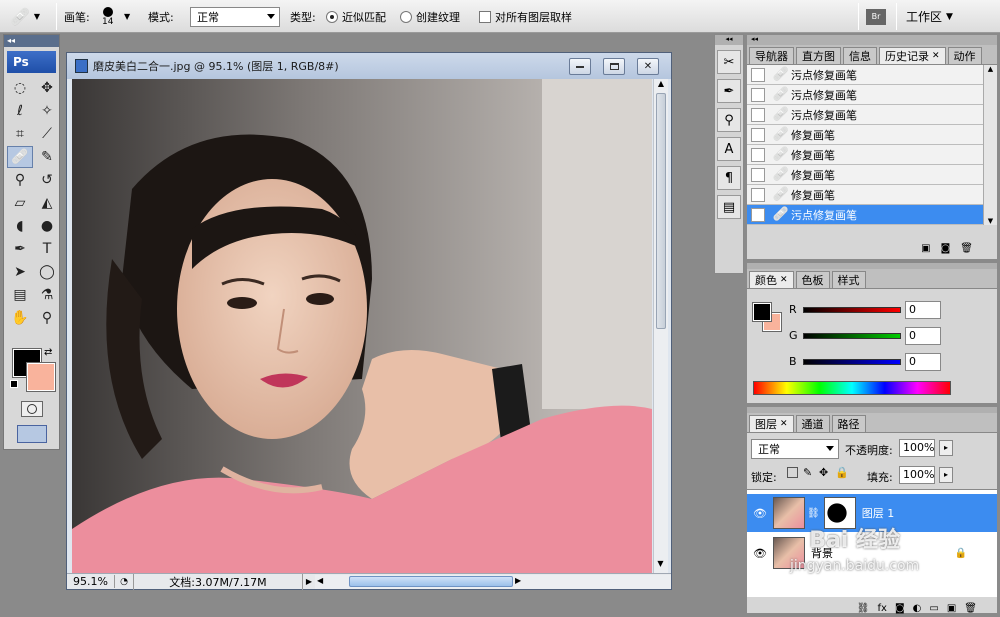  What do you see at coordinates (47, 134) in the screenshot?
I see `slice-tool-icon: ⟋` at bounding box center [47, 134].